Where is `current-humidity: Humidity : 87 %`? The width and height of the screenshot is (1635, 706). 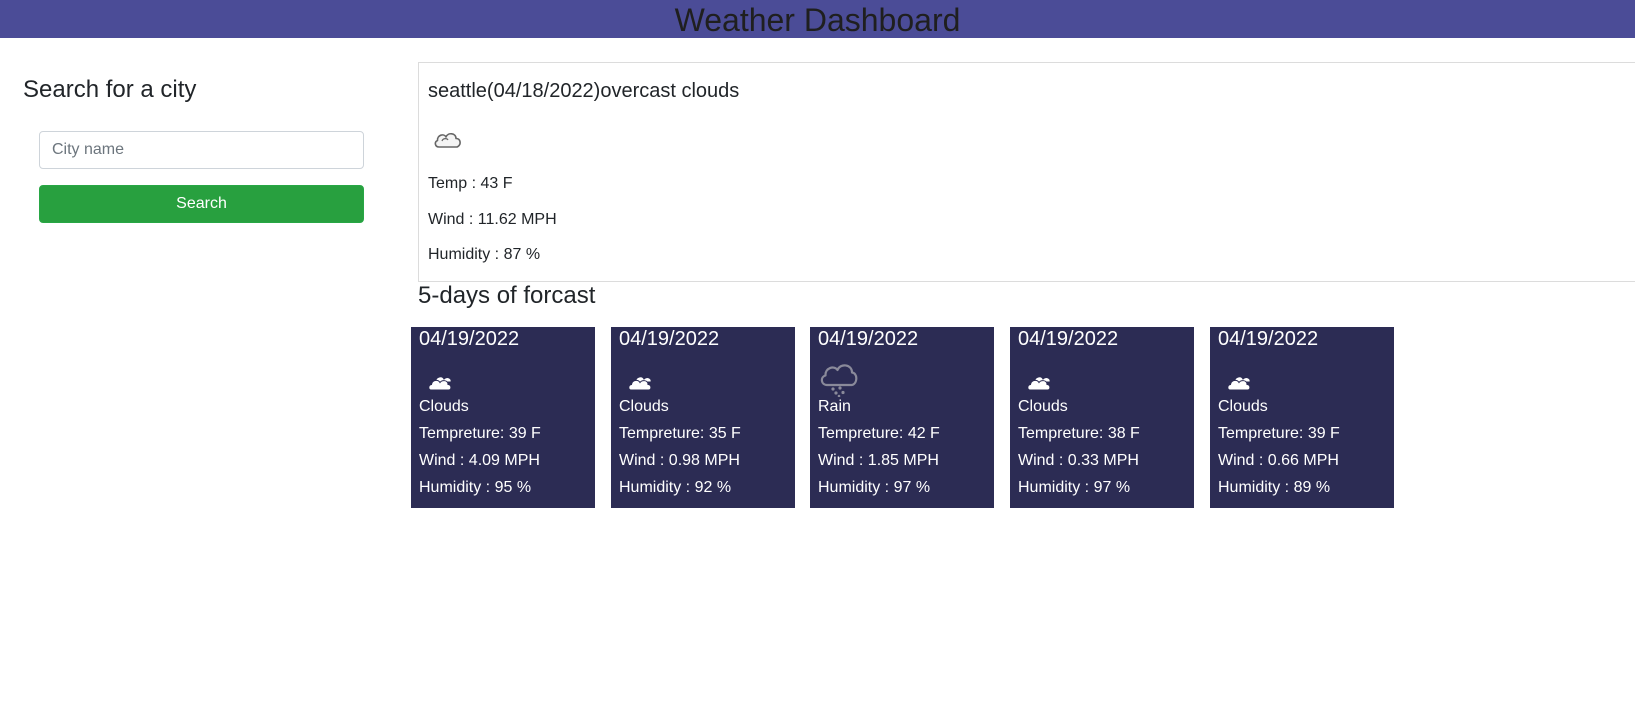 current-humidity: Humidity : 87 % is located at coordinates (484, 254).